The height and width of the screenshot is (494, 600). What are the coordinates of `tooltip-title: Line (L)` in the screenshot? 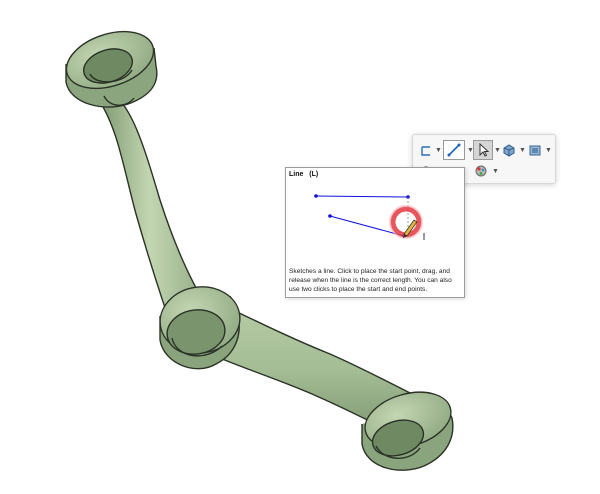 It's located at (304, 174).